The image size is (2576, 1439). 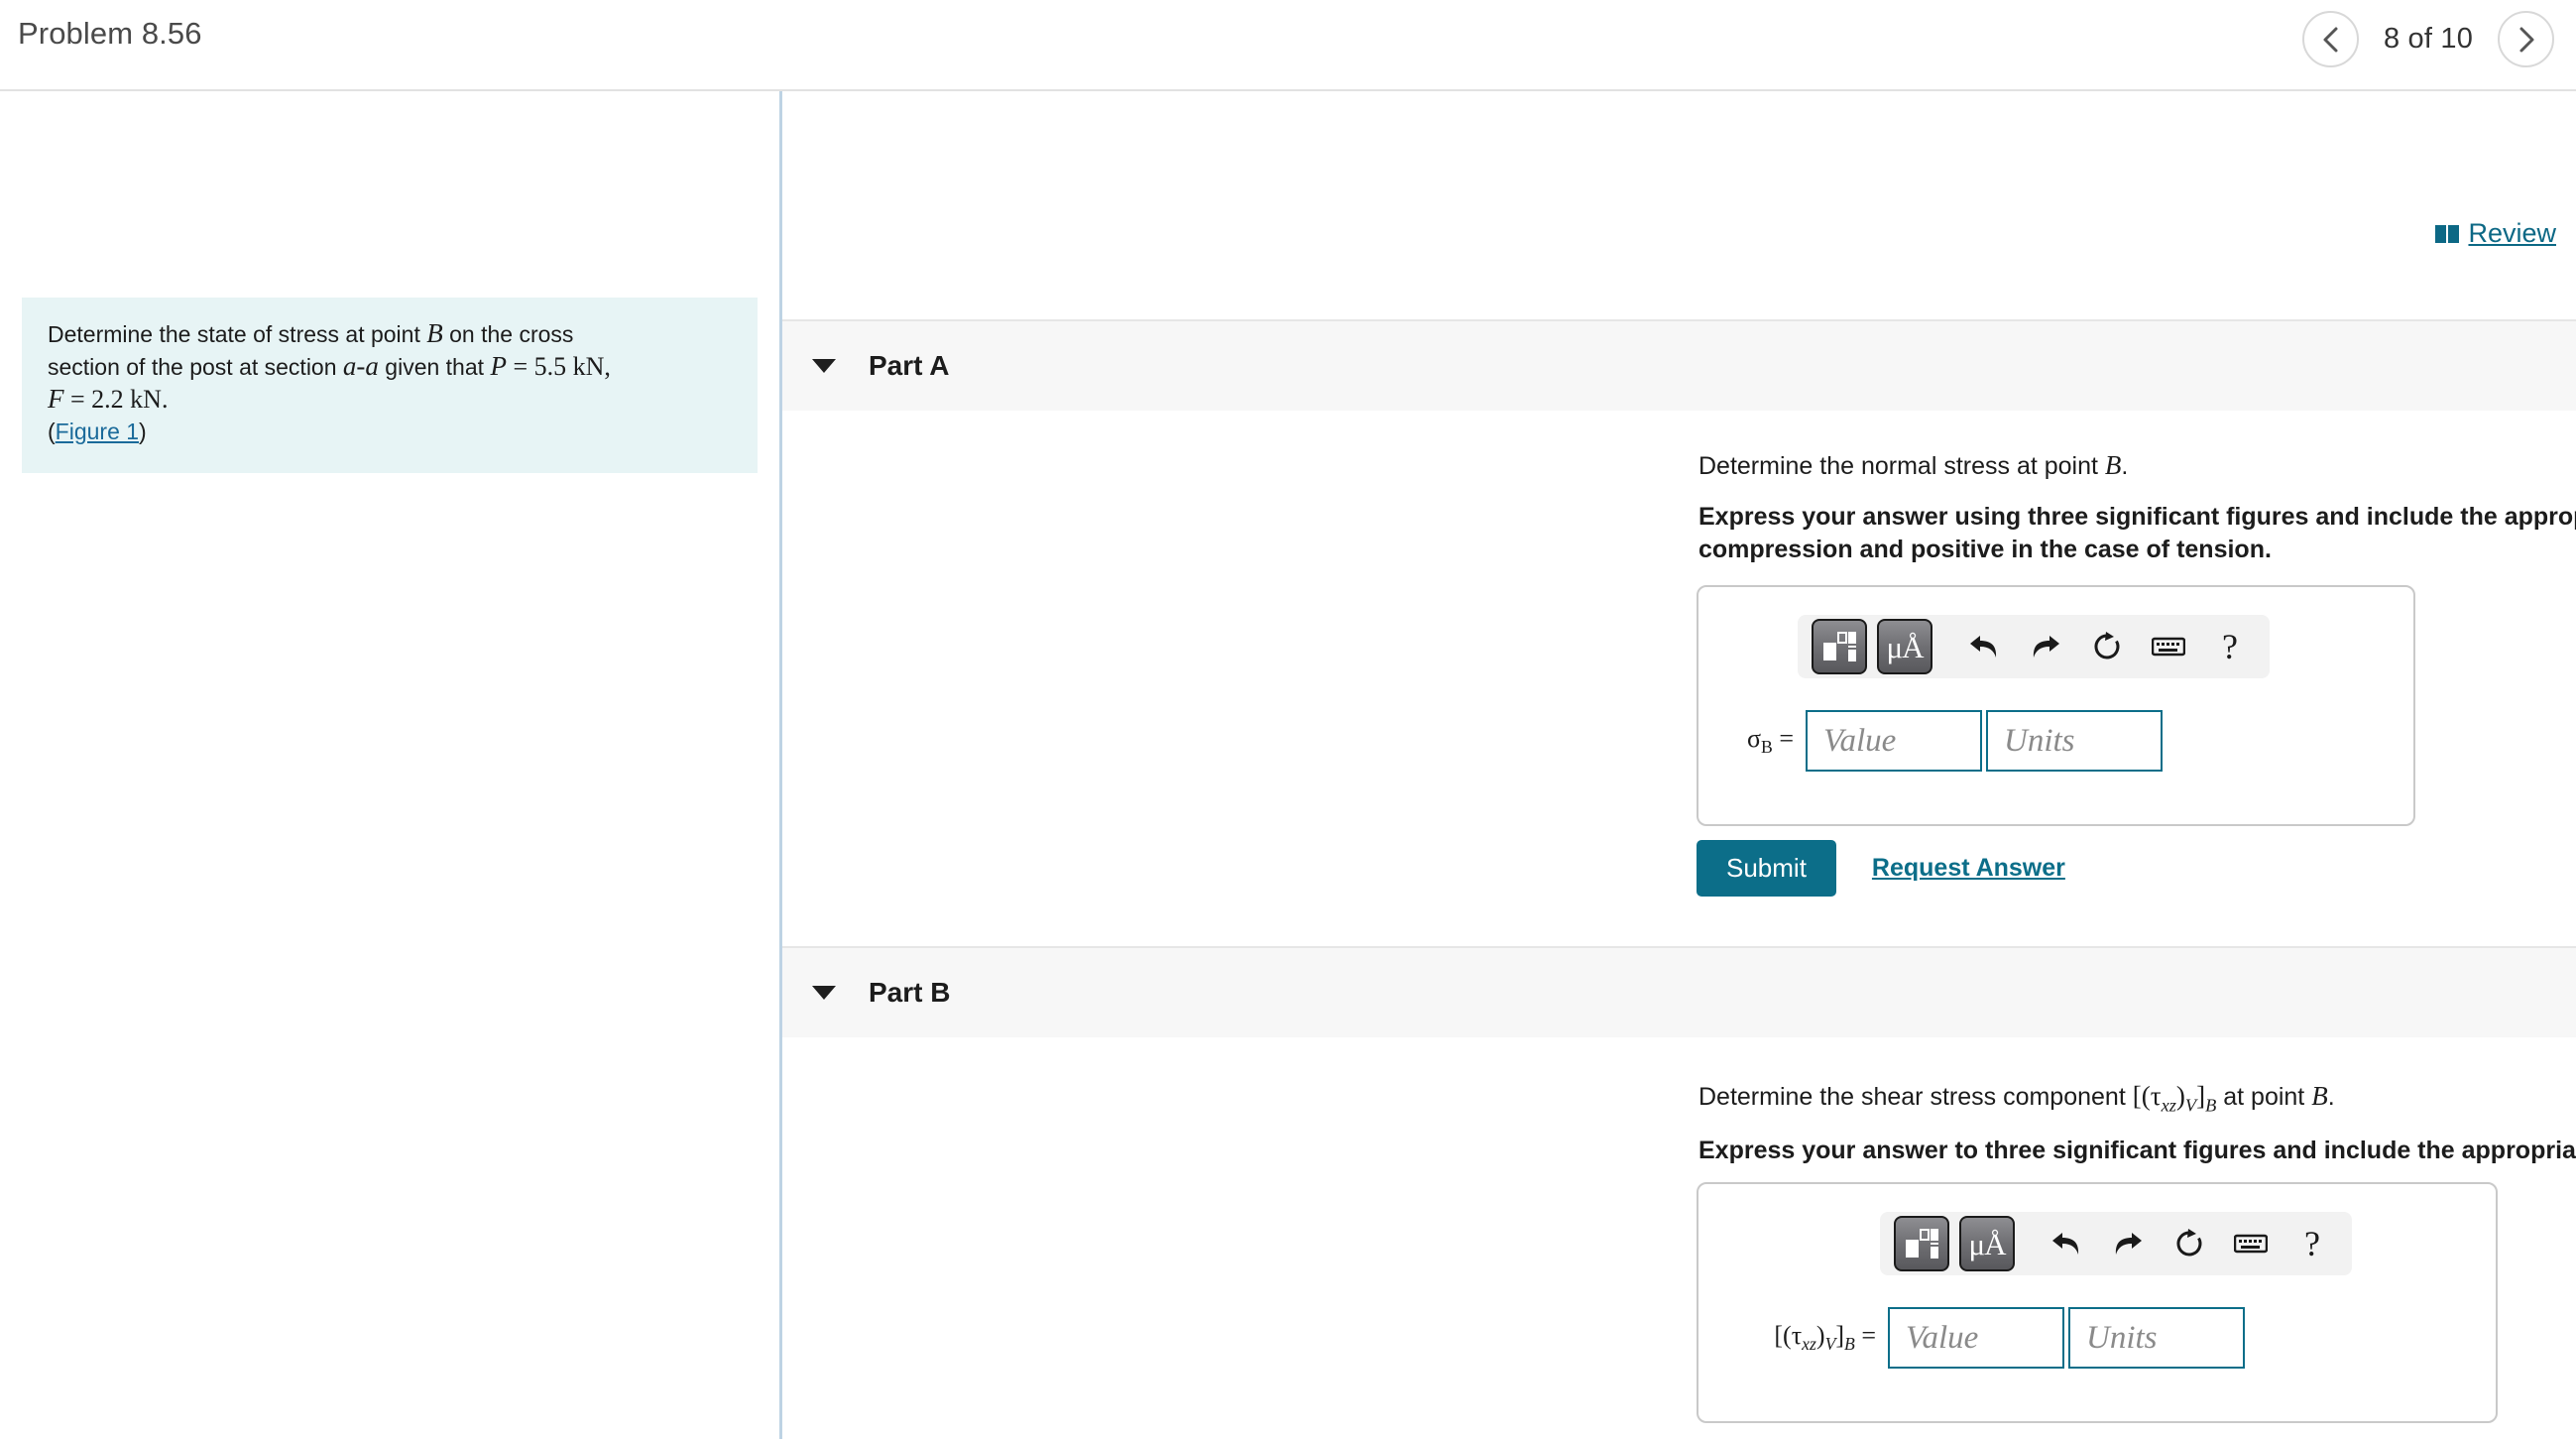 What do you see at coordinates (1901, 466) in the screenshot?
I see `part-a-question-prefix: Determine the normal stress at point` at bounding box center [1901, 466].